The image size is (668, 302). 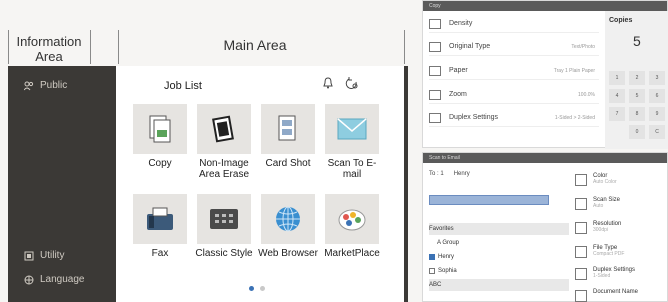 I want to click on keypad-key: 5, so click(x=637, y=96).